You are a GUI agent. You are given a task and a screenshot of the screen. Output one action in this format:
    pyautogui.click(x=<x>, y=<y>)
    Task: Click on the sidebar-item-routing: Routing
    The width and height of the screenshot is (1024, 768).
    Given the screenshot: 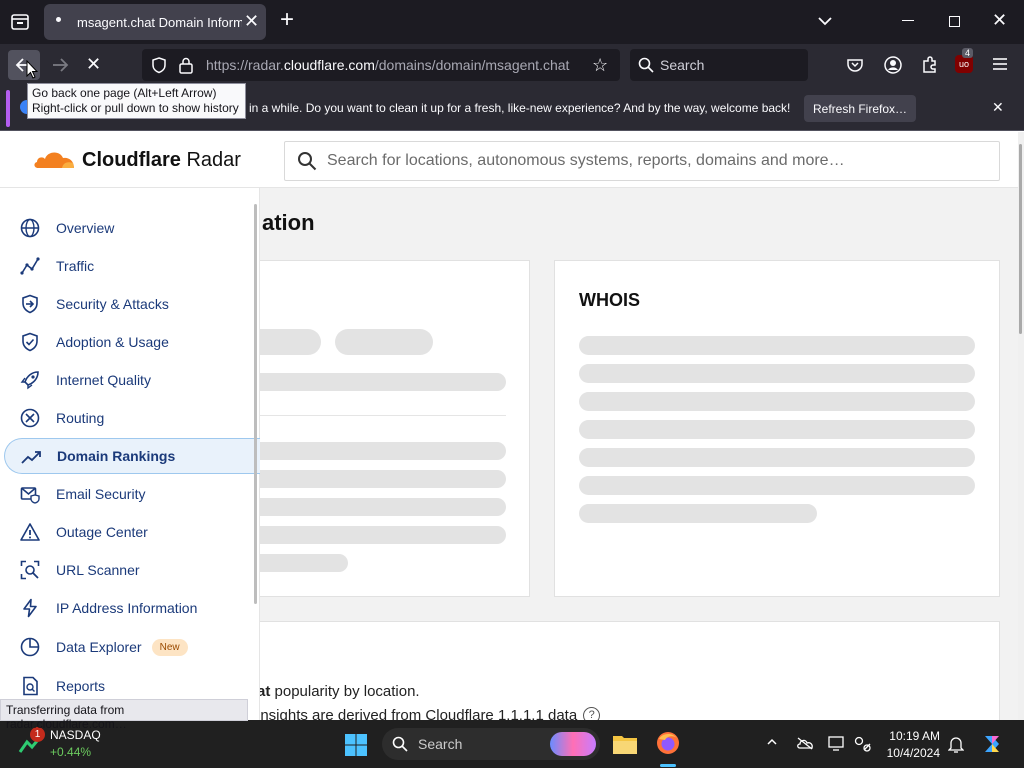 What is the action you would take?
    pyautogui.click(x=132, y=418)
    